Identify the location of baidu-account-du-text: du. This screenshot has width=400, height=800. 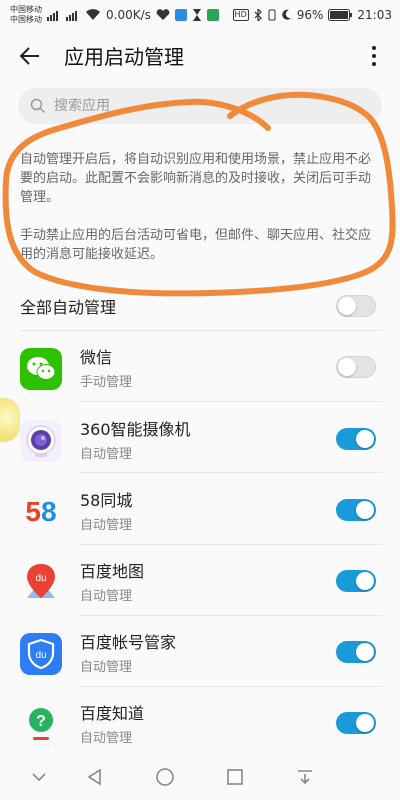
(40, 655).